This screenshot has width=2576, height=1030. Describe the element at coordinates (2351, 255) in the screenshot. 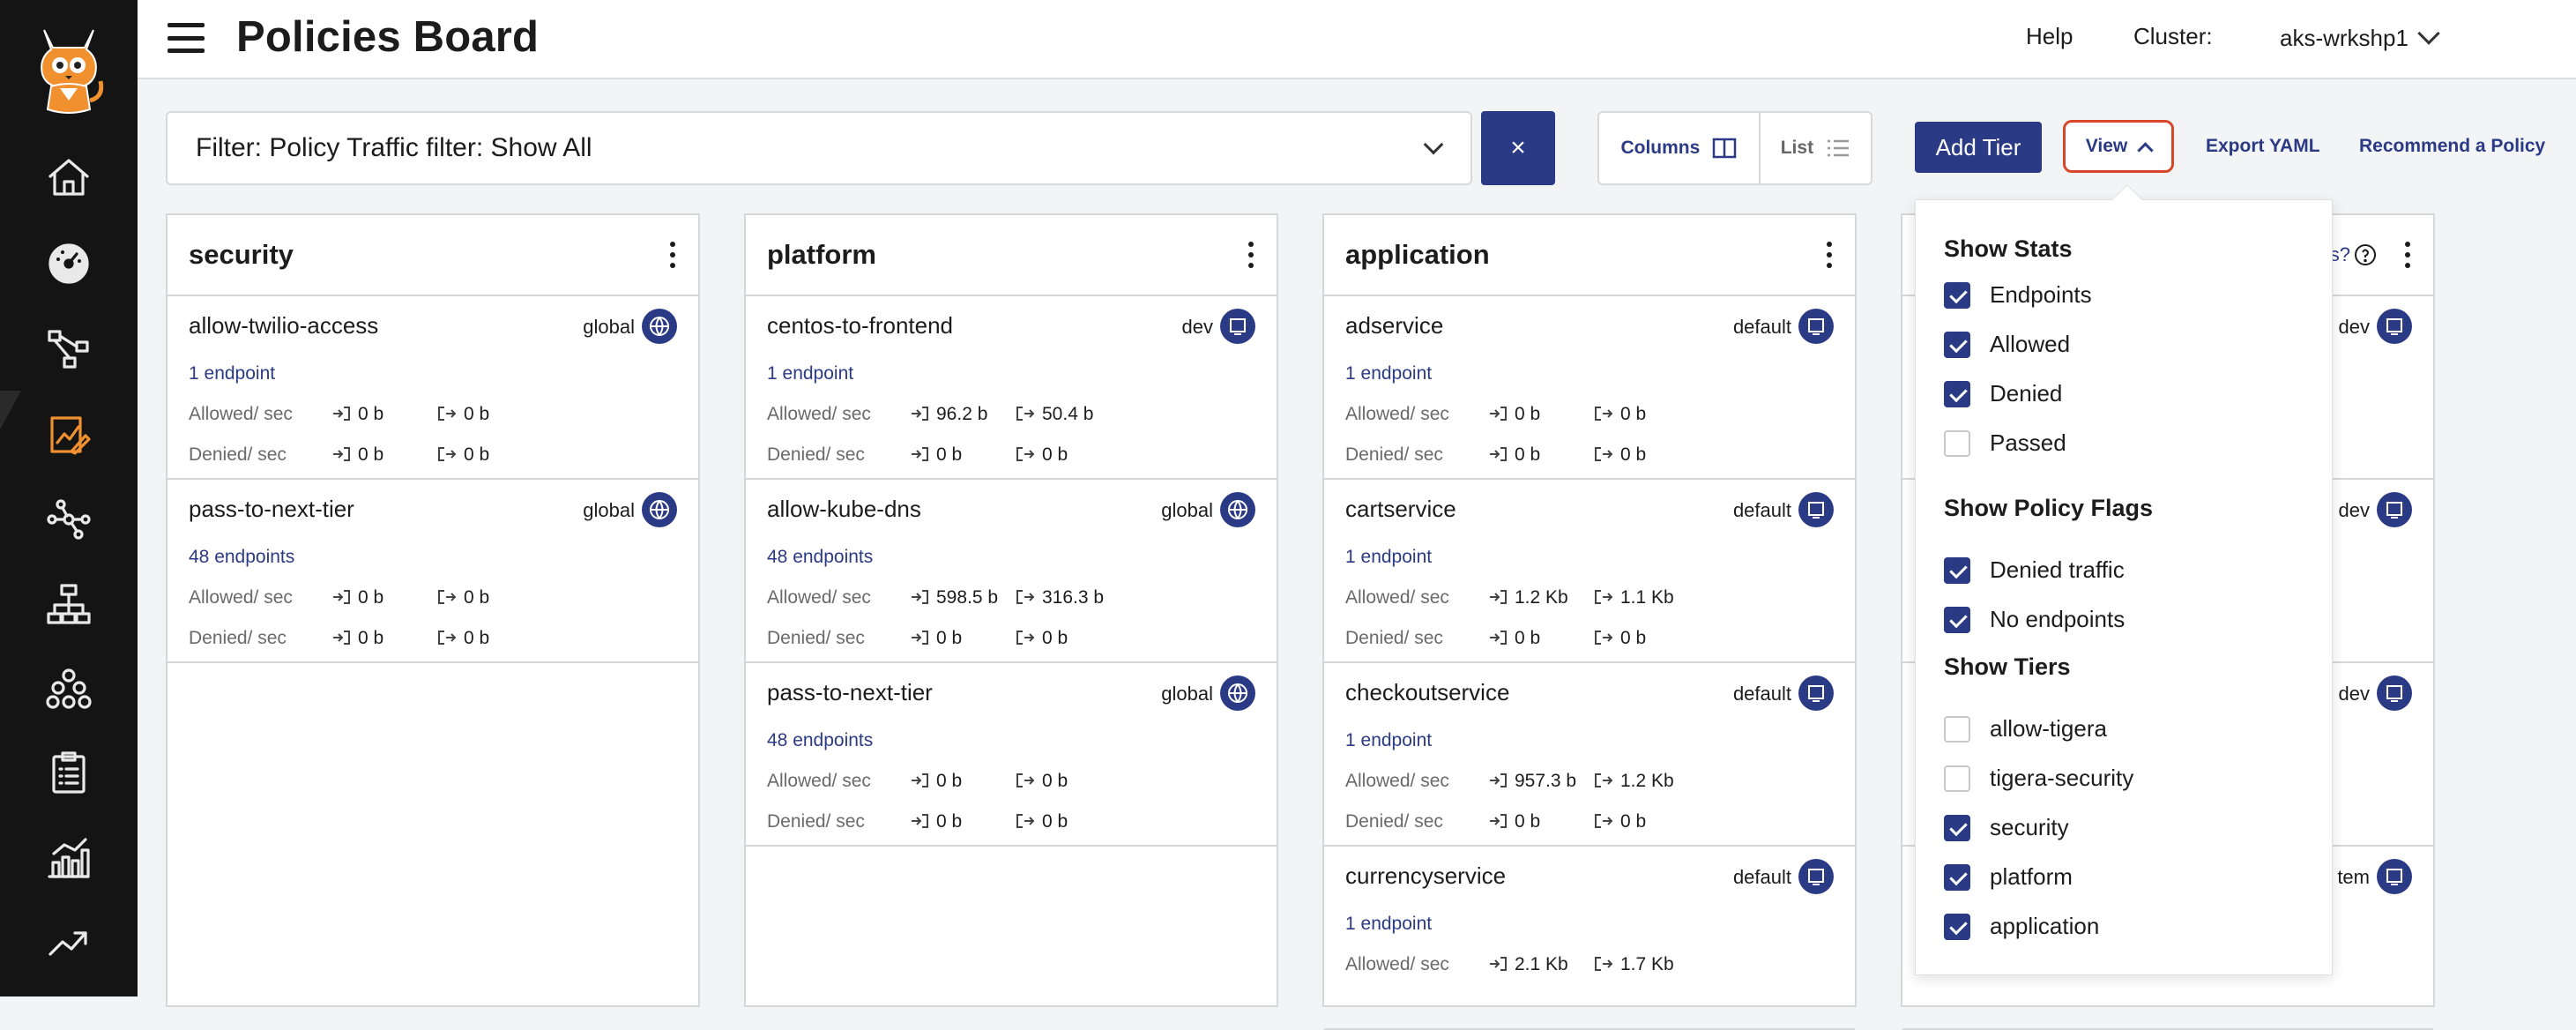

I see `tier-help-link: is?` at that location.